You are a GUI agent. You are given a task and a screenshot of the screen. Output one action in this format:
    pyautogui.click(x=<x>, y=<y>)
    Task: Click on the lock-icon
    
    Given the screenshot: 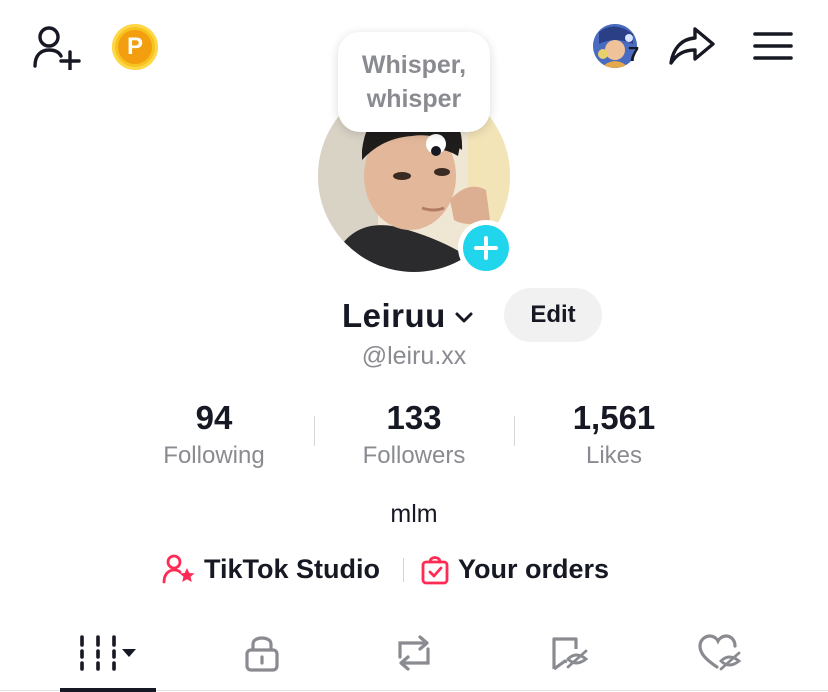 What is the action you would take?
    pyautogui.click(x=262, y=654)
    